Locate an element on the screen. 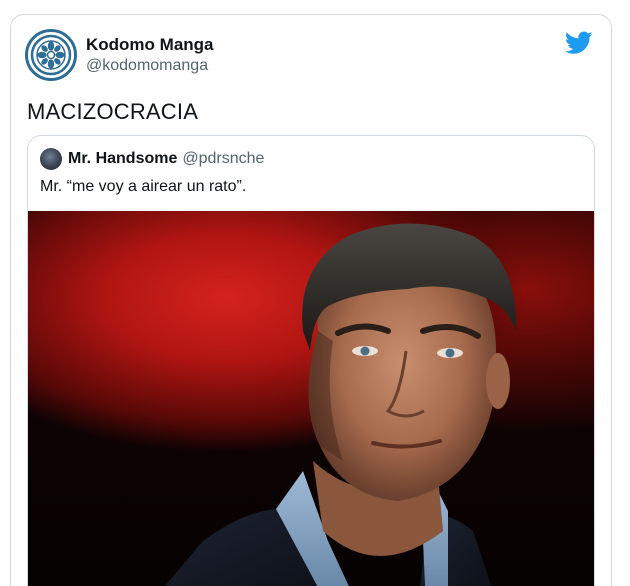 The width and height of the screenshot is (630, 586). quoted-tweet-text: Mr. “me voy a airear un rato”. is located at coordinates (143, 186).